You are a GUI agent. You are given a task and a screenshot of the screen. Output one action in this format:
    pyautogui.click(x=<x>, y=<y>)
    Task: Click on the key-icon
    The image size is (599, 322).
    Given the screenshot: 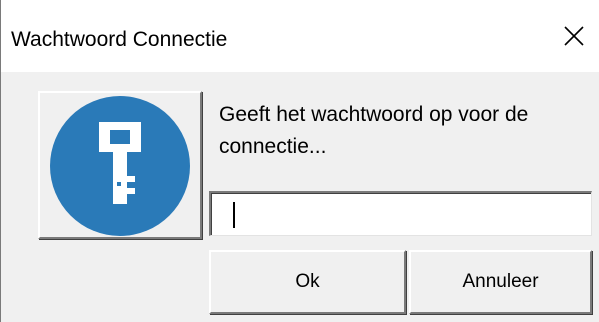 What is the action you would take?
    pyautogui.click(x=120, y=166)
    